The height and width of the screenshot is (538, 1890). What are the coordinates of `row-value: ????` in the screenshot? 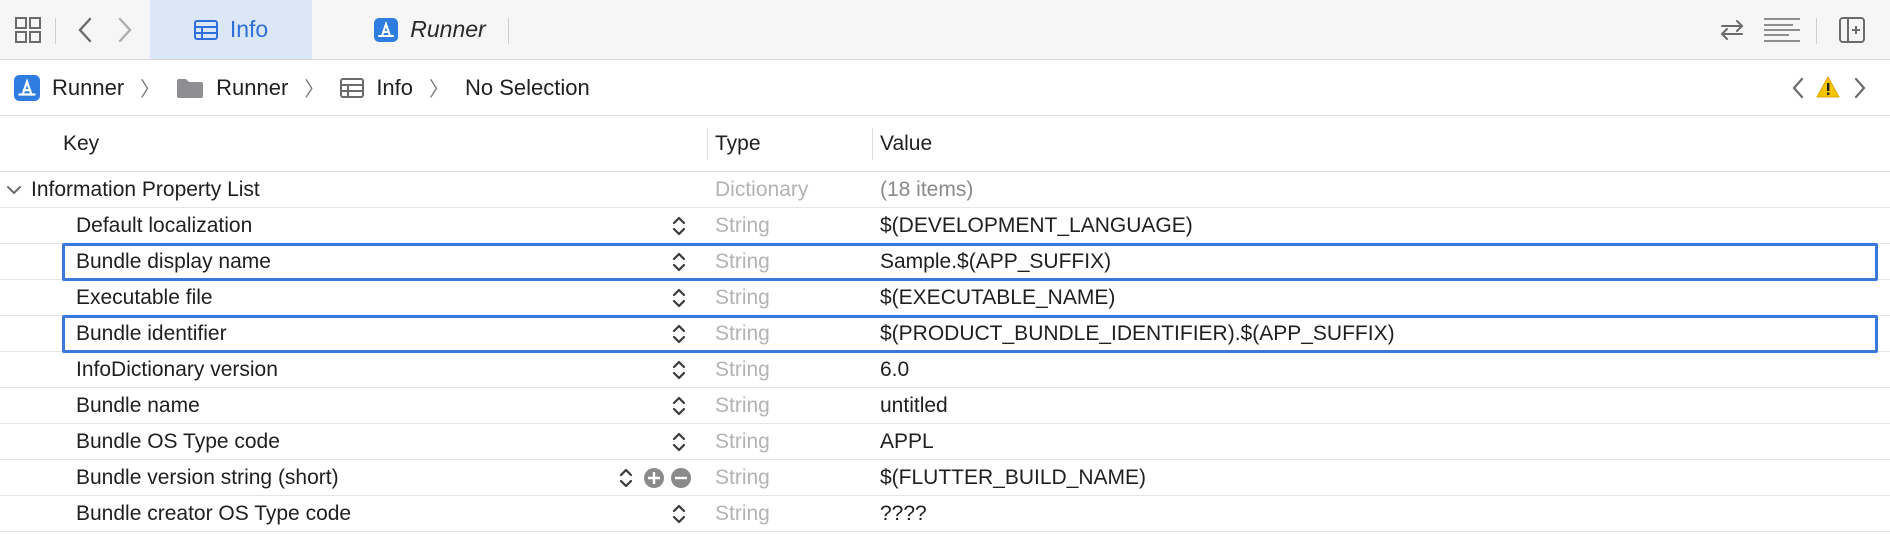 It's located at (903, 514).